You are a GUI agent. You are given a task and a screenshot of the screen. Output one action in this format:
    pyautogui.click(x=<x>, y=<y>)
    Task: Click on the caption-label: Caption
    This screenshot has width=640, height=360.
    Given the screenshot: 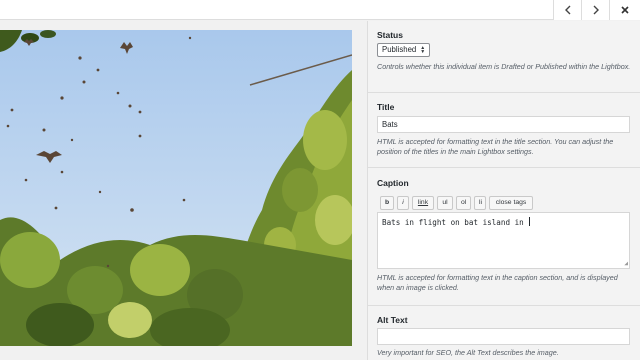 What is the action you would take?
    pyautogui.click(x=393, y=183)
    